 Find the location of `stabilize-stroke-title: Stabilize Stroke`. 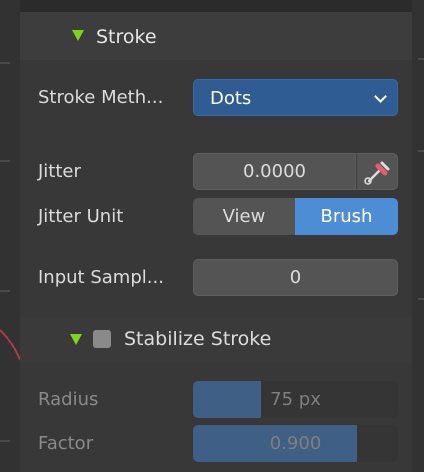

stabilize-stroke-title: Stabilize Stroke is located at coordinates (198, 339).